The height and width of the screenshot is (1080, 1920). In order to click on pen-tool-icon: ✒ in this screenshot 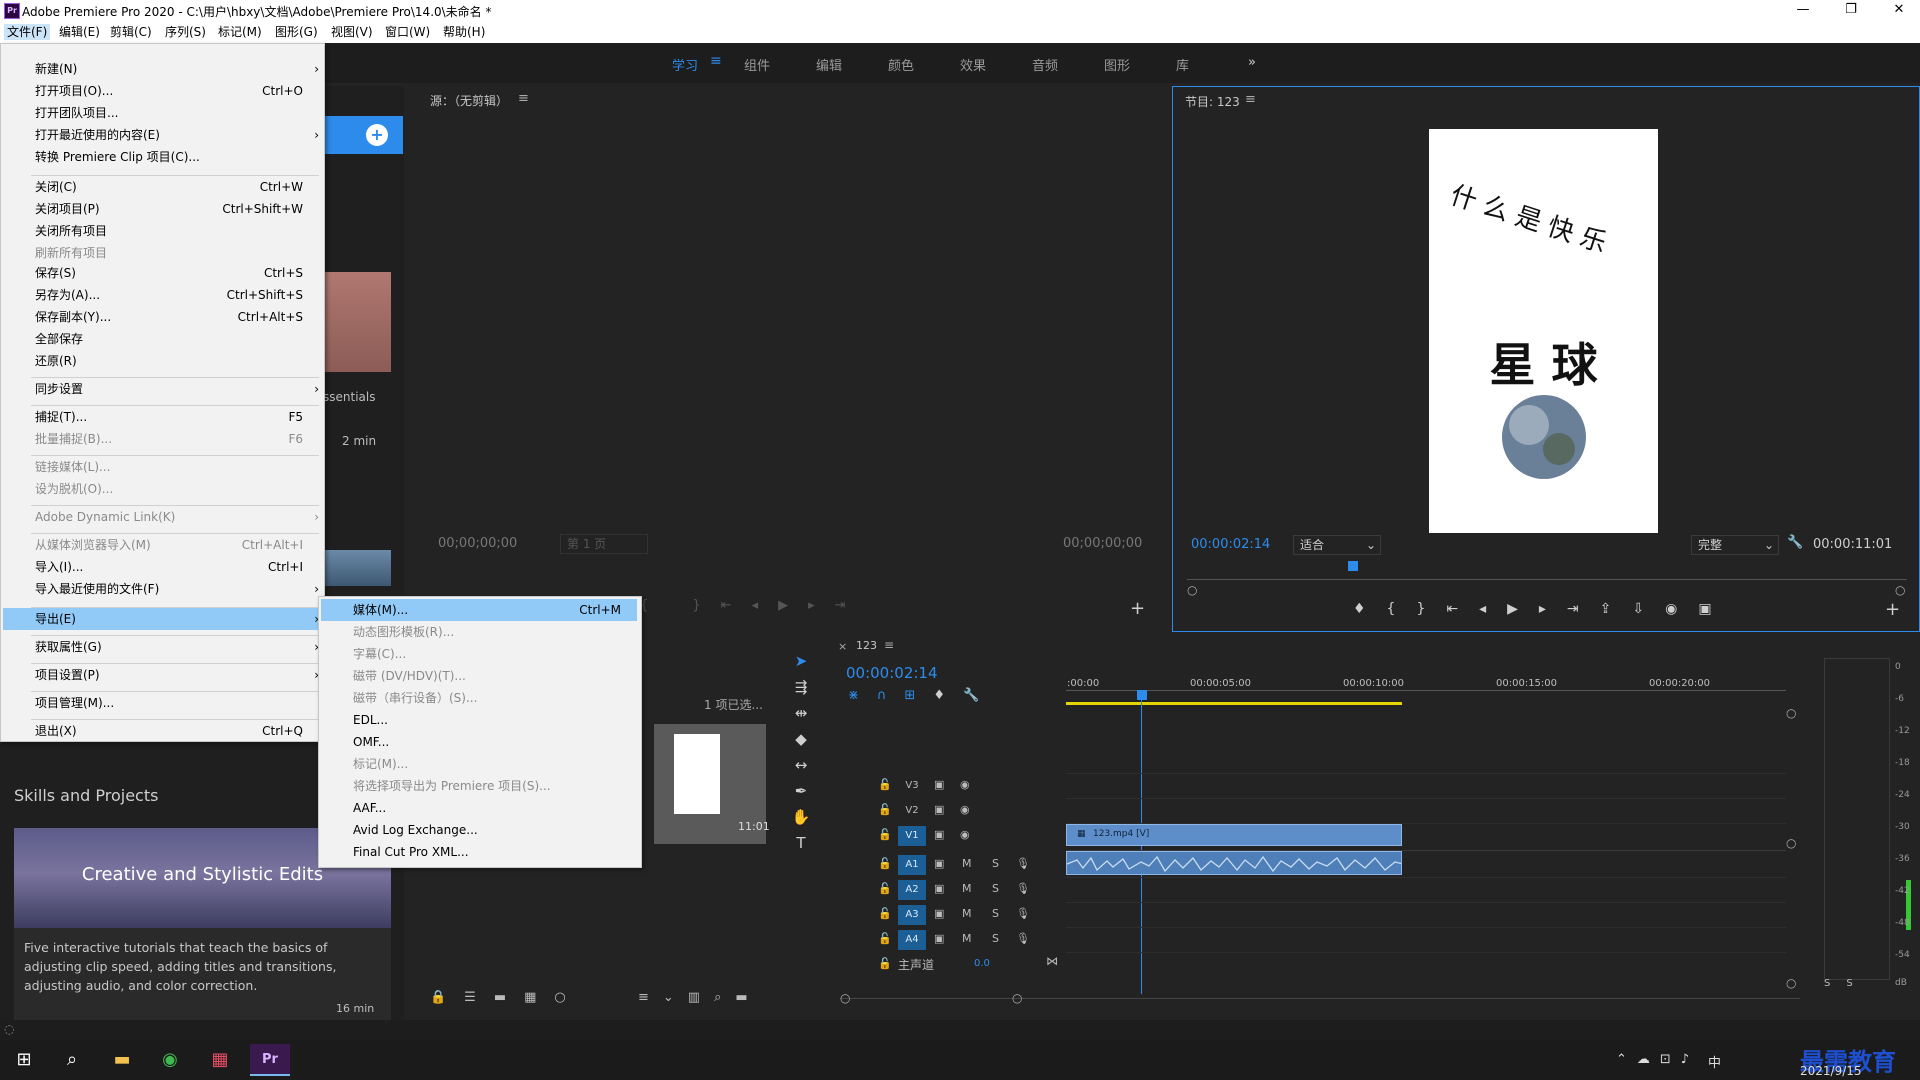, I will do `click(801, 792)`.